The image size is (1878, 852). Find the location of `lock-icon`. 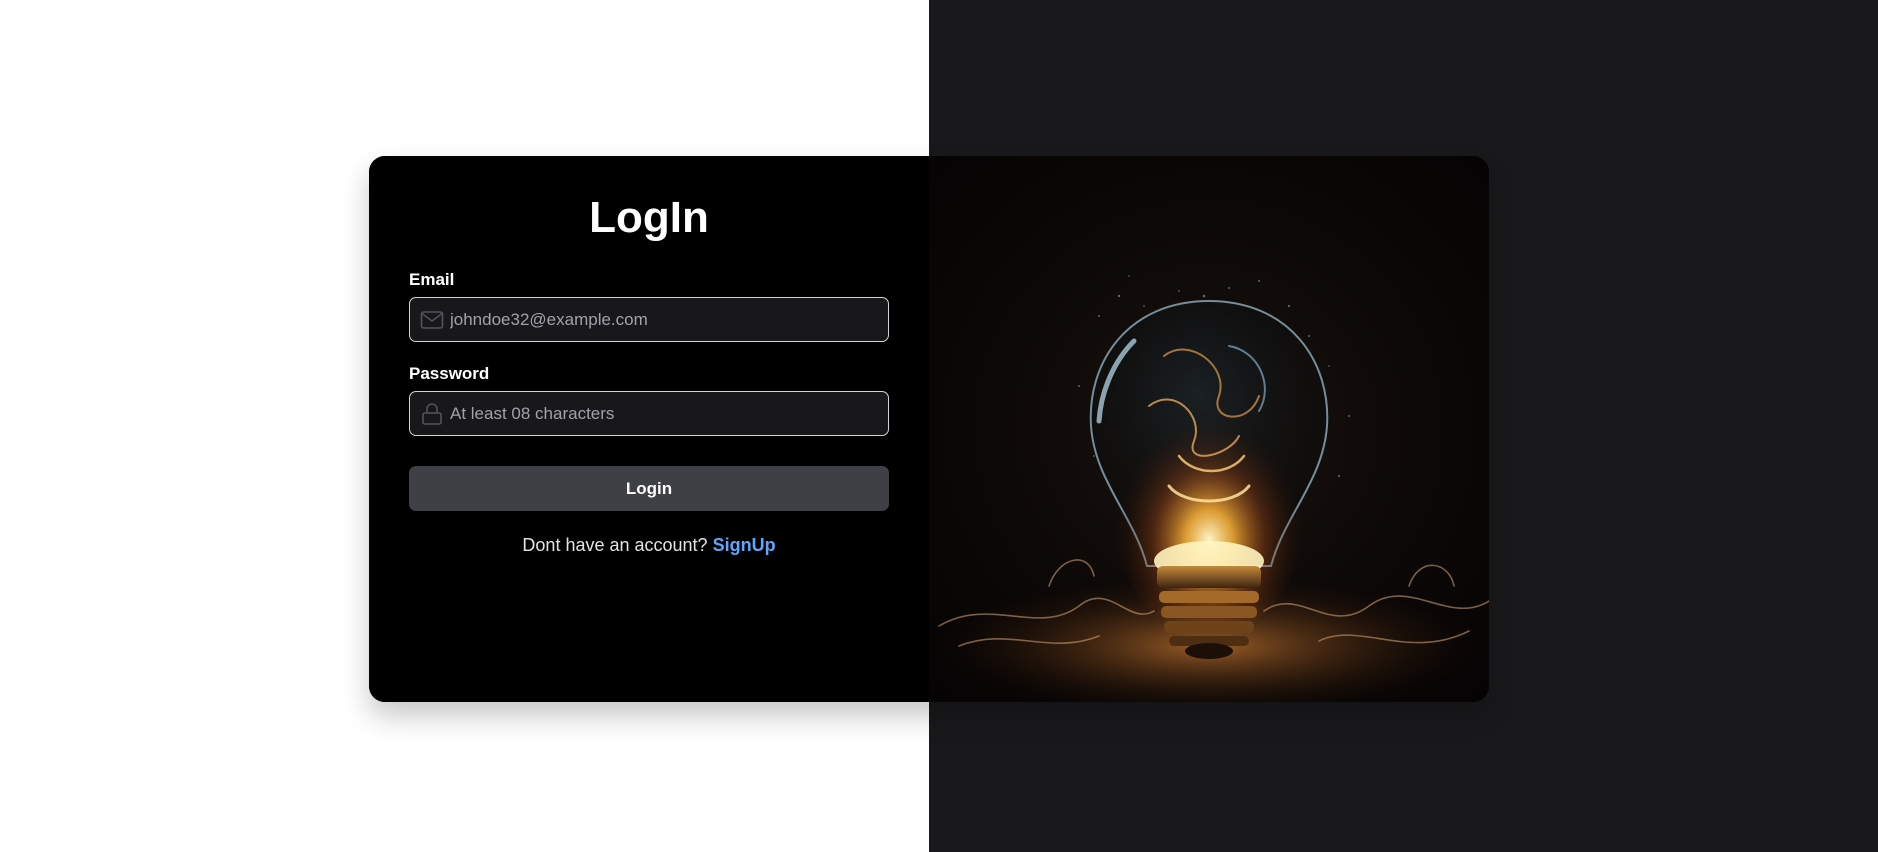

lock-icon is located at coordinates (432, 414).